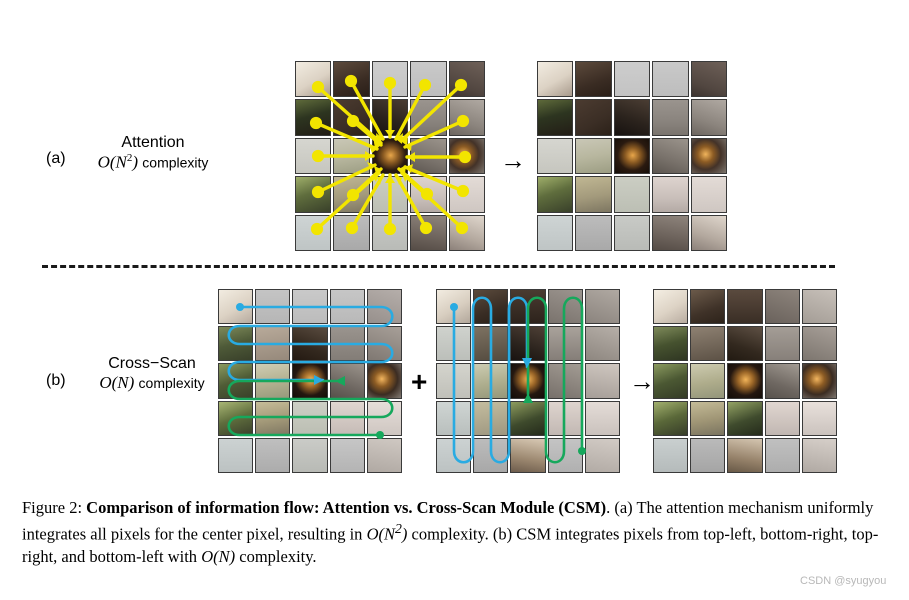 This screenshot has width=909, height=600. Describe the element at coordinates (175, 162) in the screenshot. I see `row-a-complexity-word: complexity` at that location.